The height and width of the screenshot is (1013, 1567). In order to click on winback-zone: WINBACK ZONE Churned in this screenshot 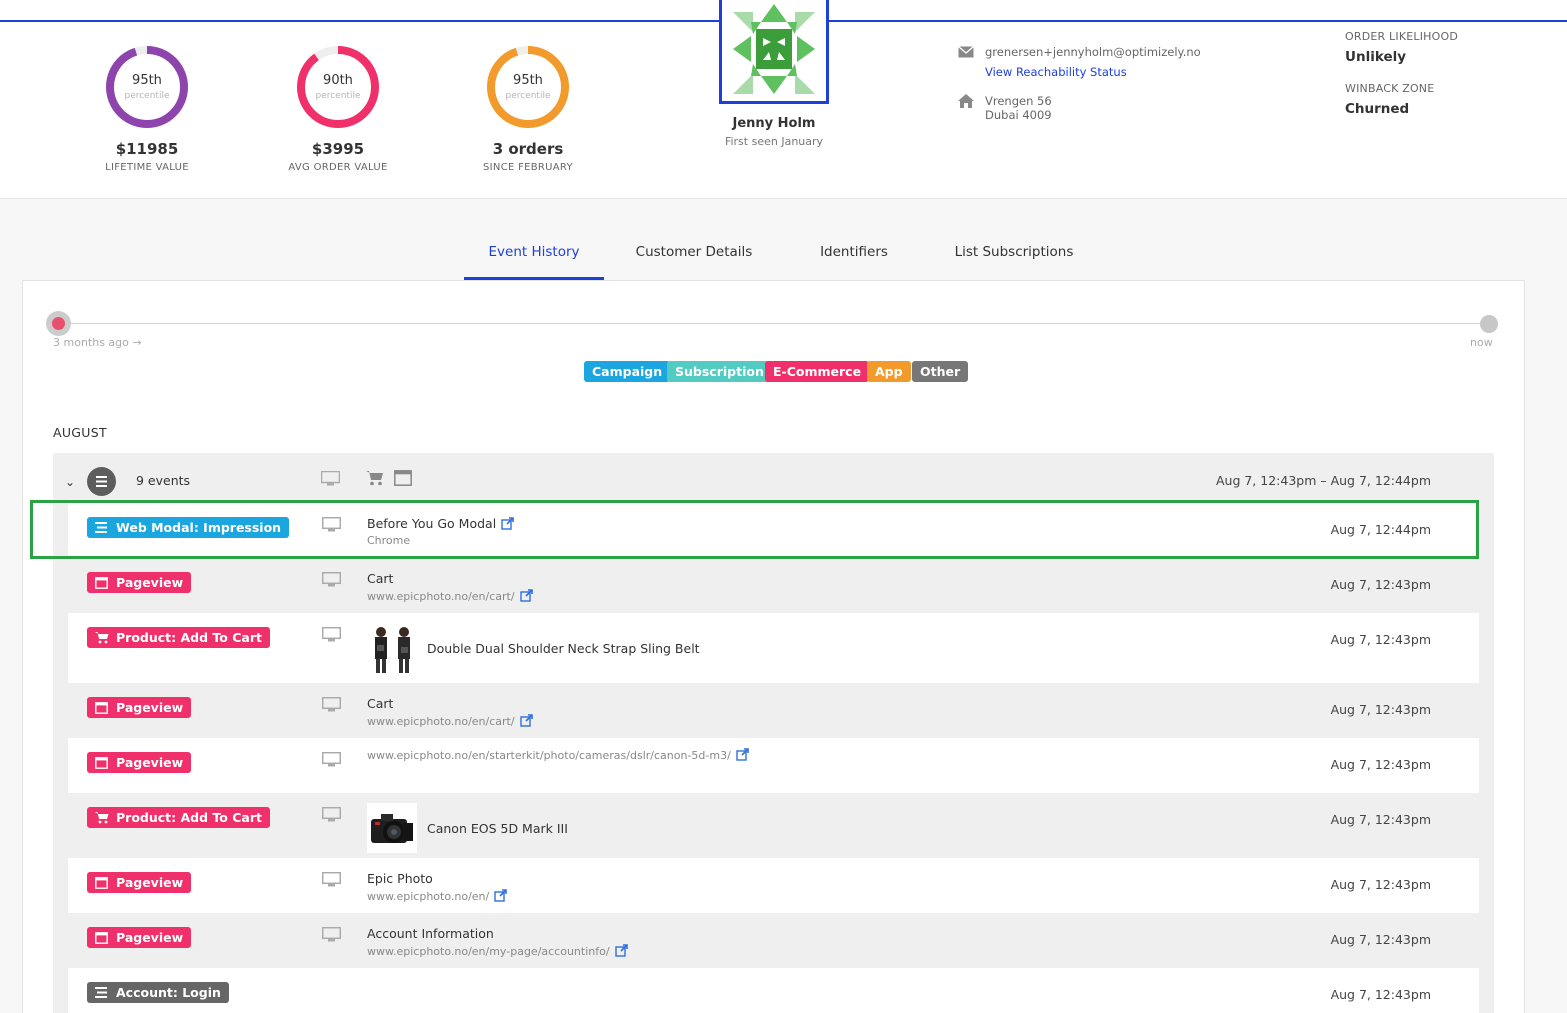, I will do `click(1389, 99)`.